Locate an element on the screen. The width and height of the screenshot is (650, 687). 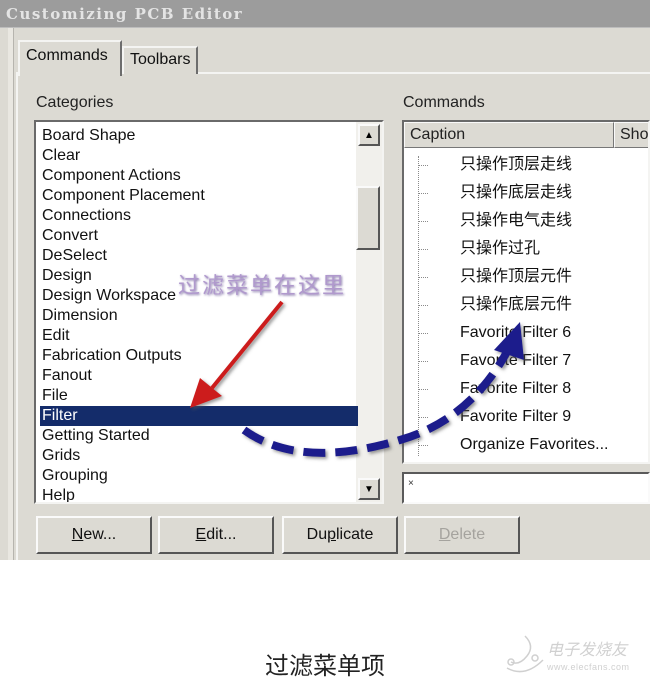
command-item: 只操作底层走线 is located at coordinates (533, 194).